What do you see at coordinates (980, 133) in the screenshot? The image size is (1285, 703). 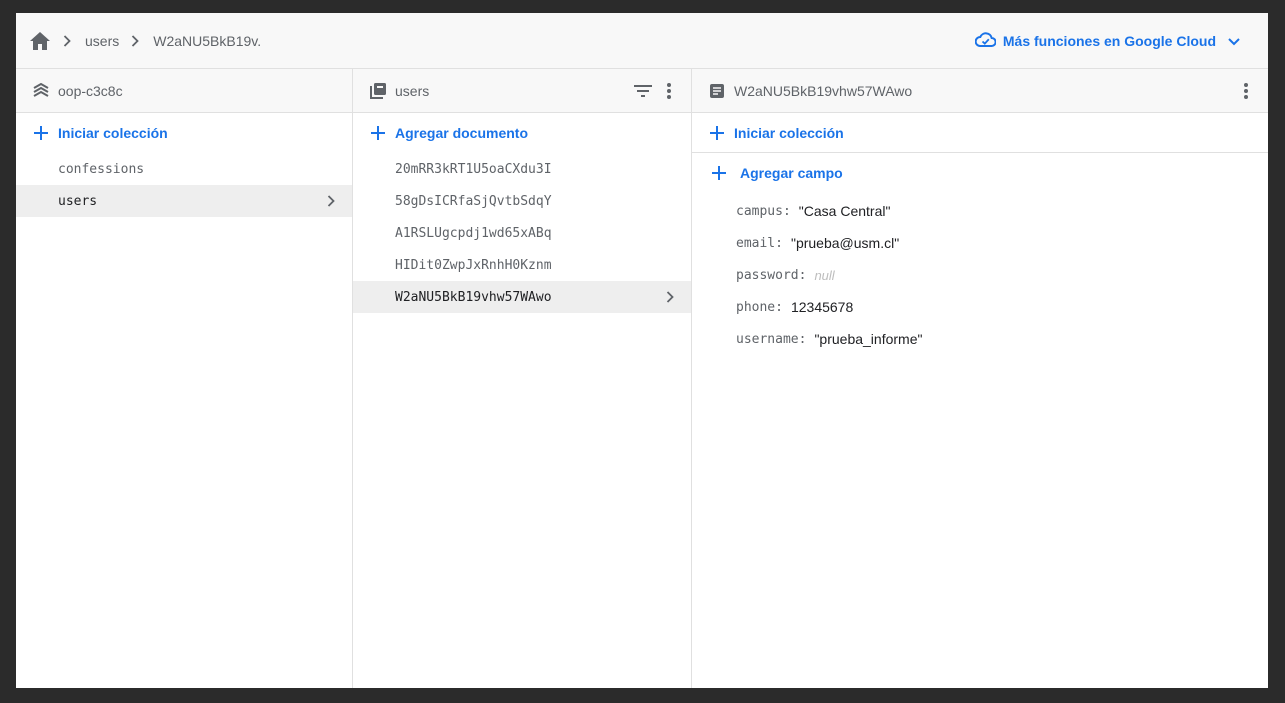 I see `start-subcollection-button: Iniciar colección` at bounding box center [980, 133].